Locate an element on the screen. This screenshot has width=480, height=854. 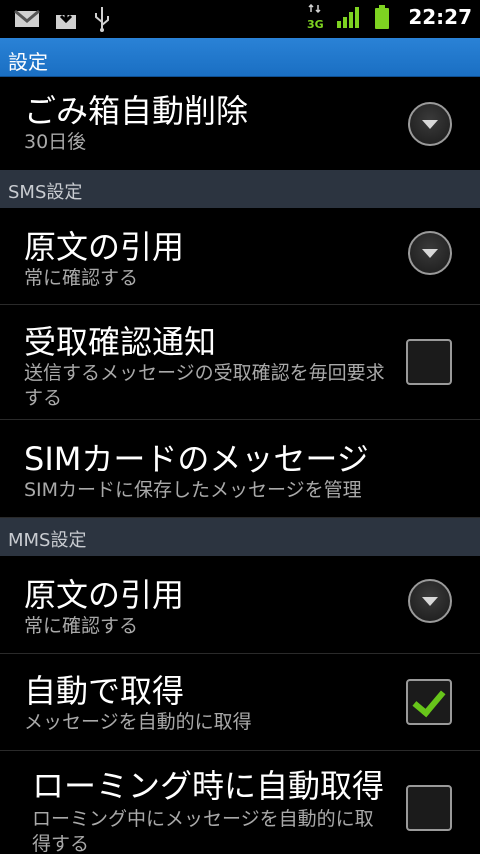
signal-icon is located at coordinates (348, 17).